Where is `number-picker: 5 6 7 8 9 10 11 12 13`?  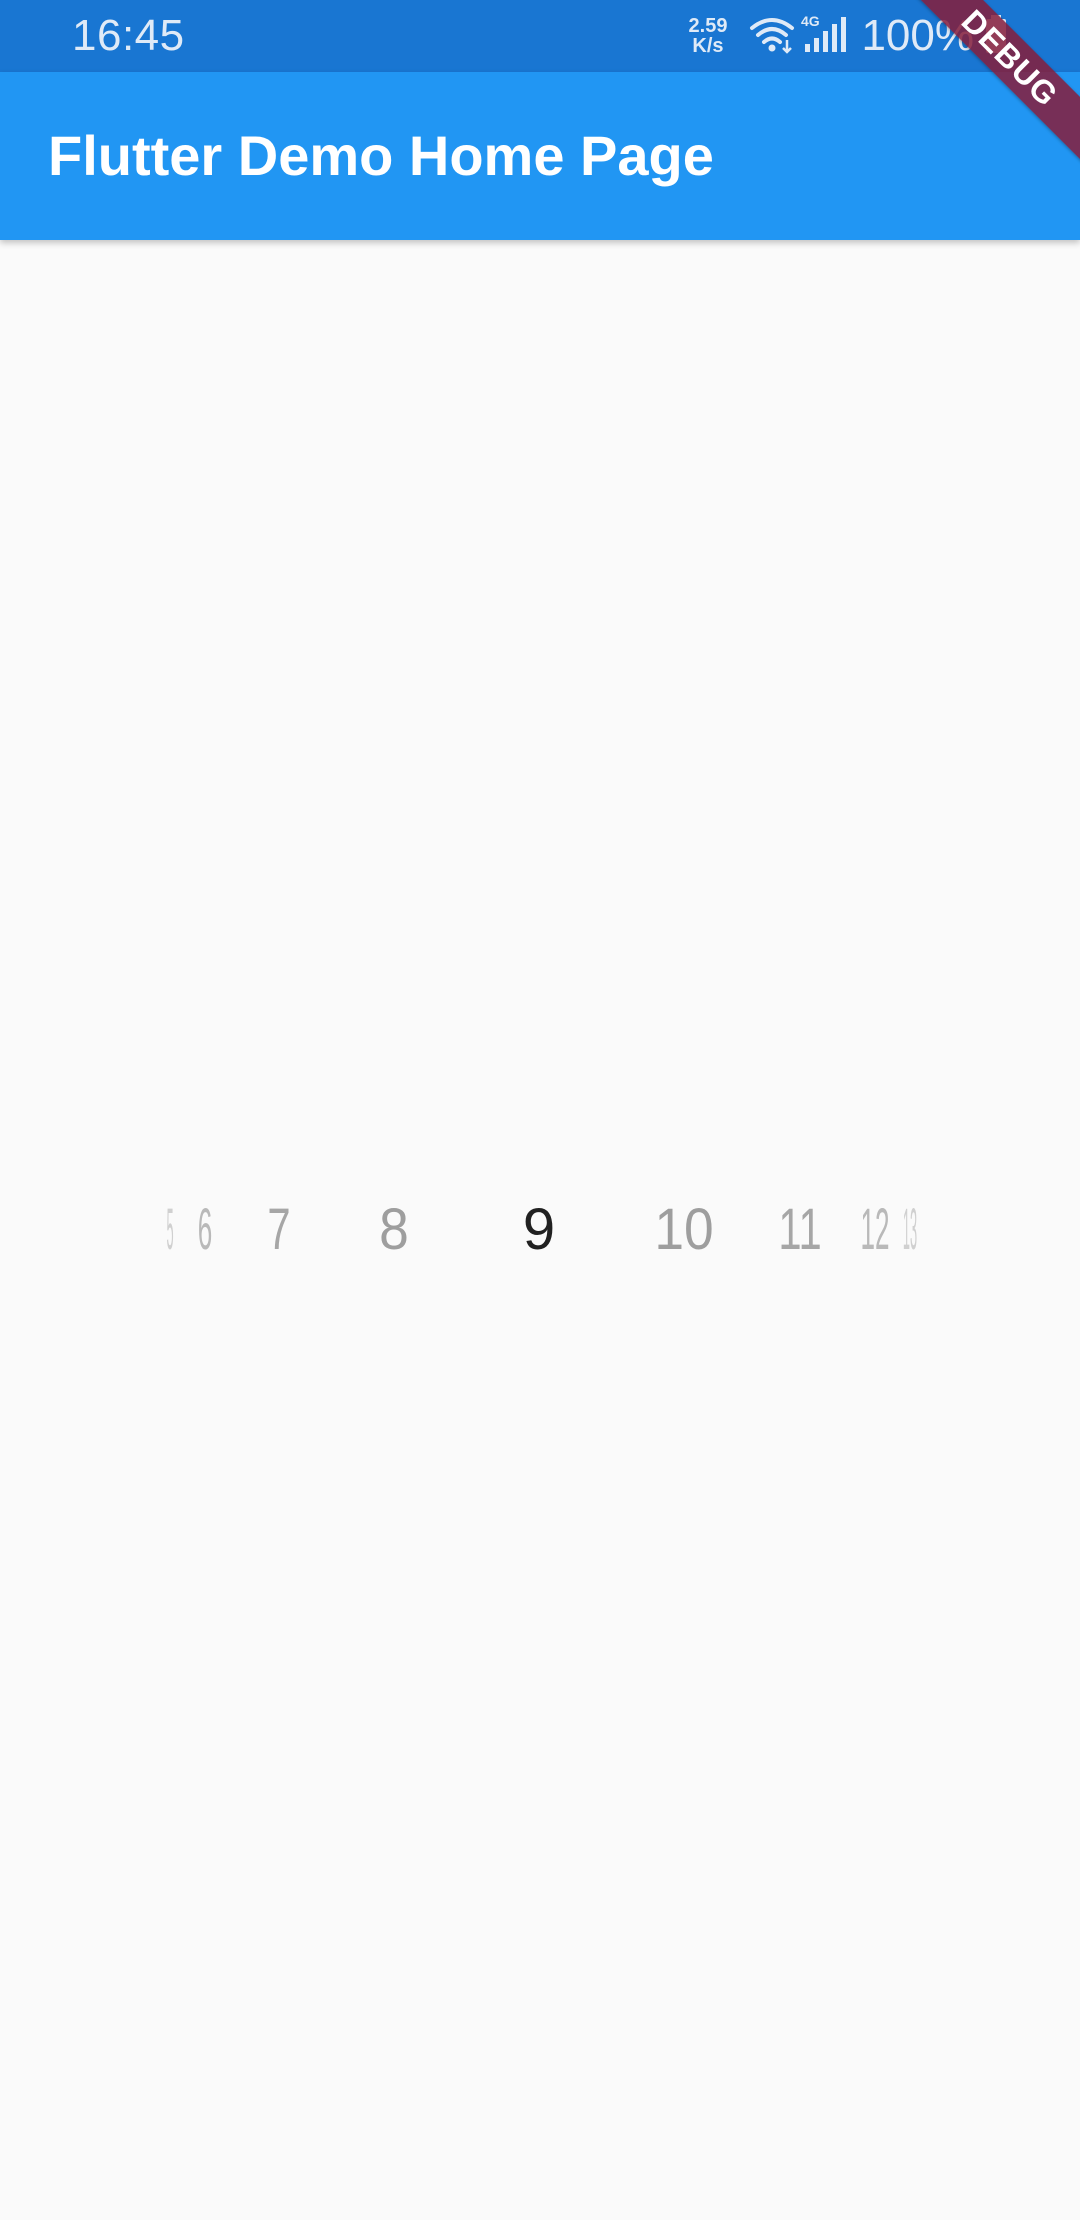
number-picker: 5 6 7 8 9 10 11 12 13 is located at coordinates (540, 1230).